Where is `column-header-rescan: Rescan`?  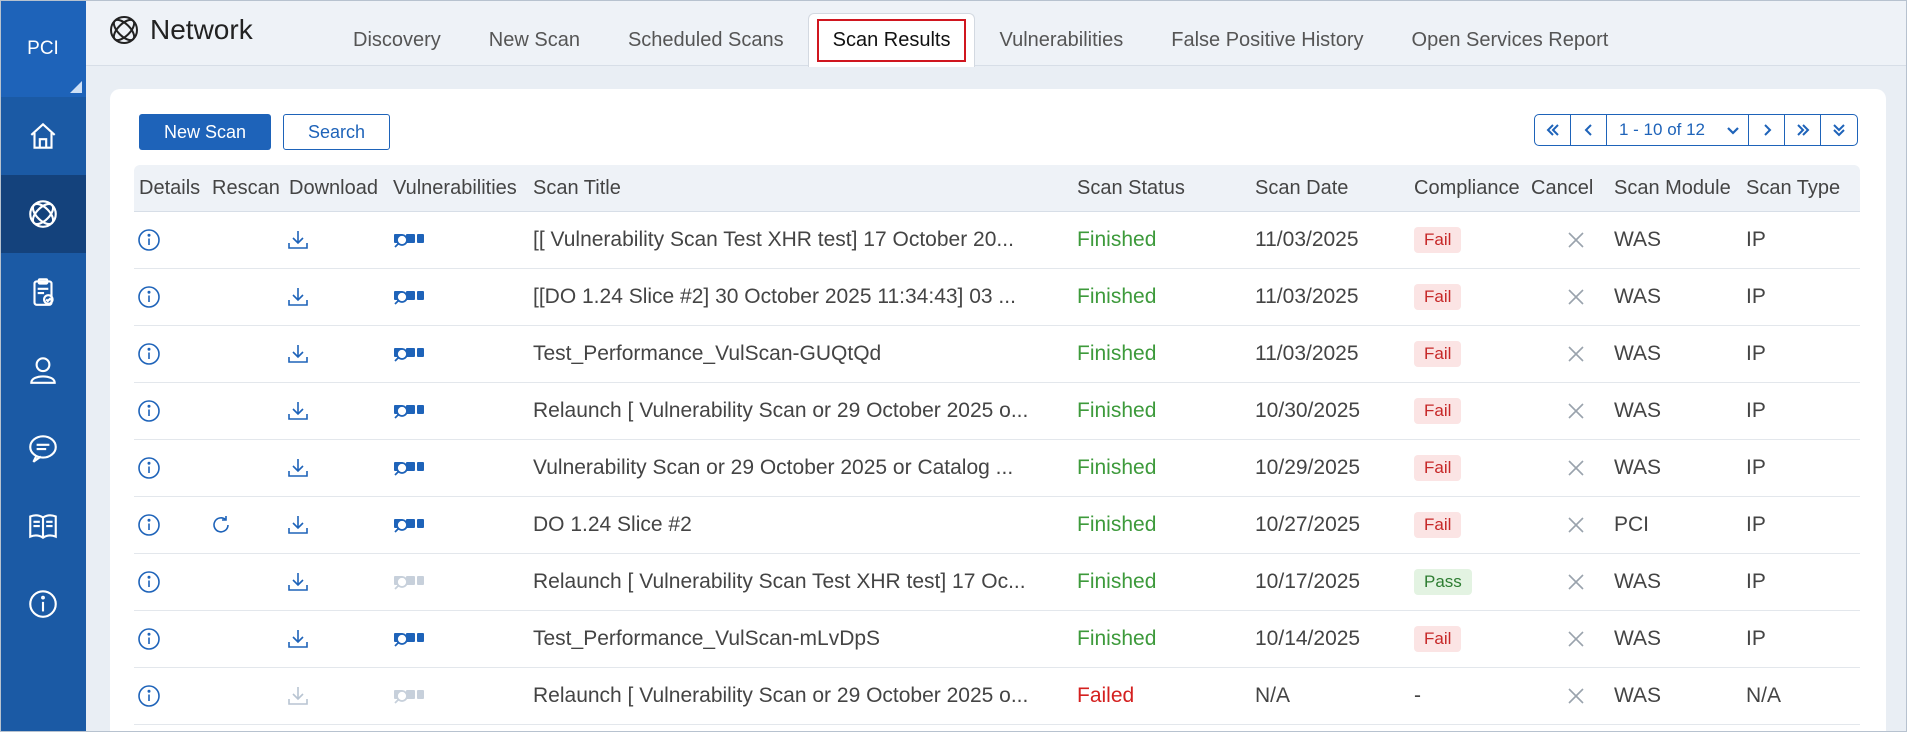
column-header-rescan: Rescan is located at coordinates (246, 188).